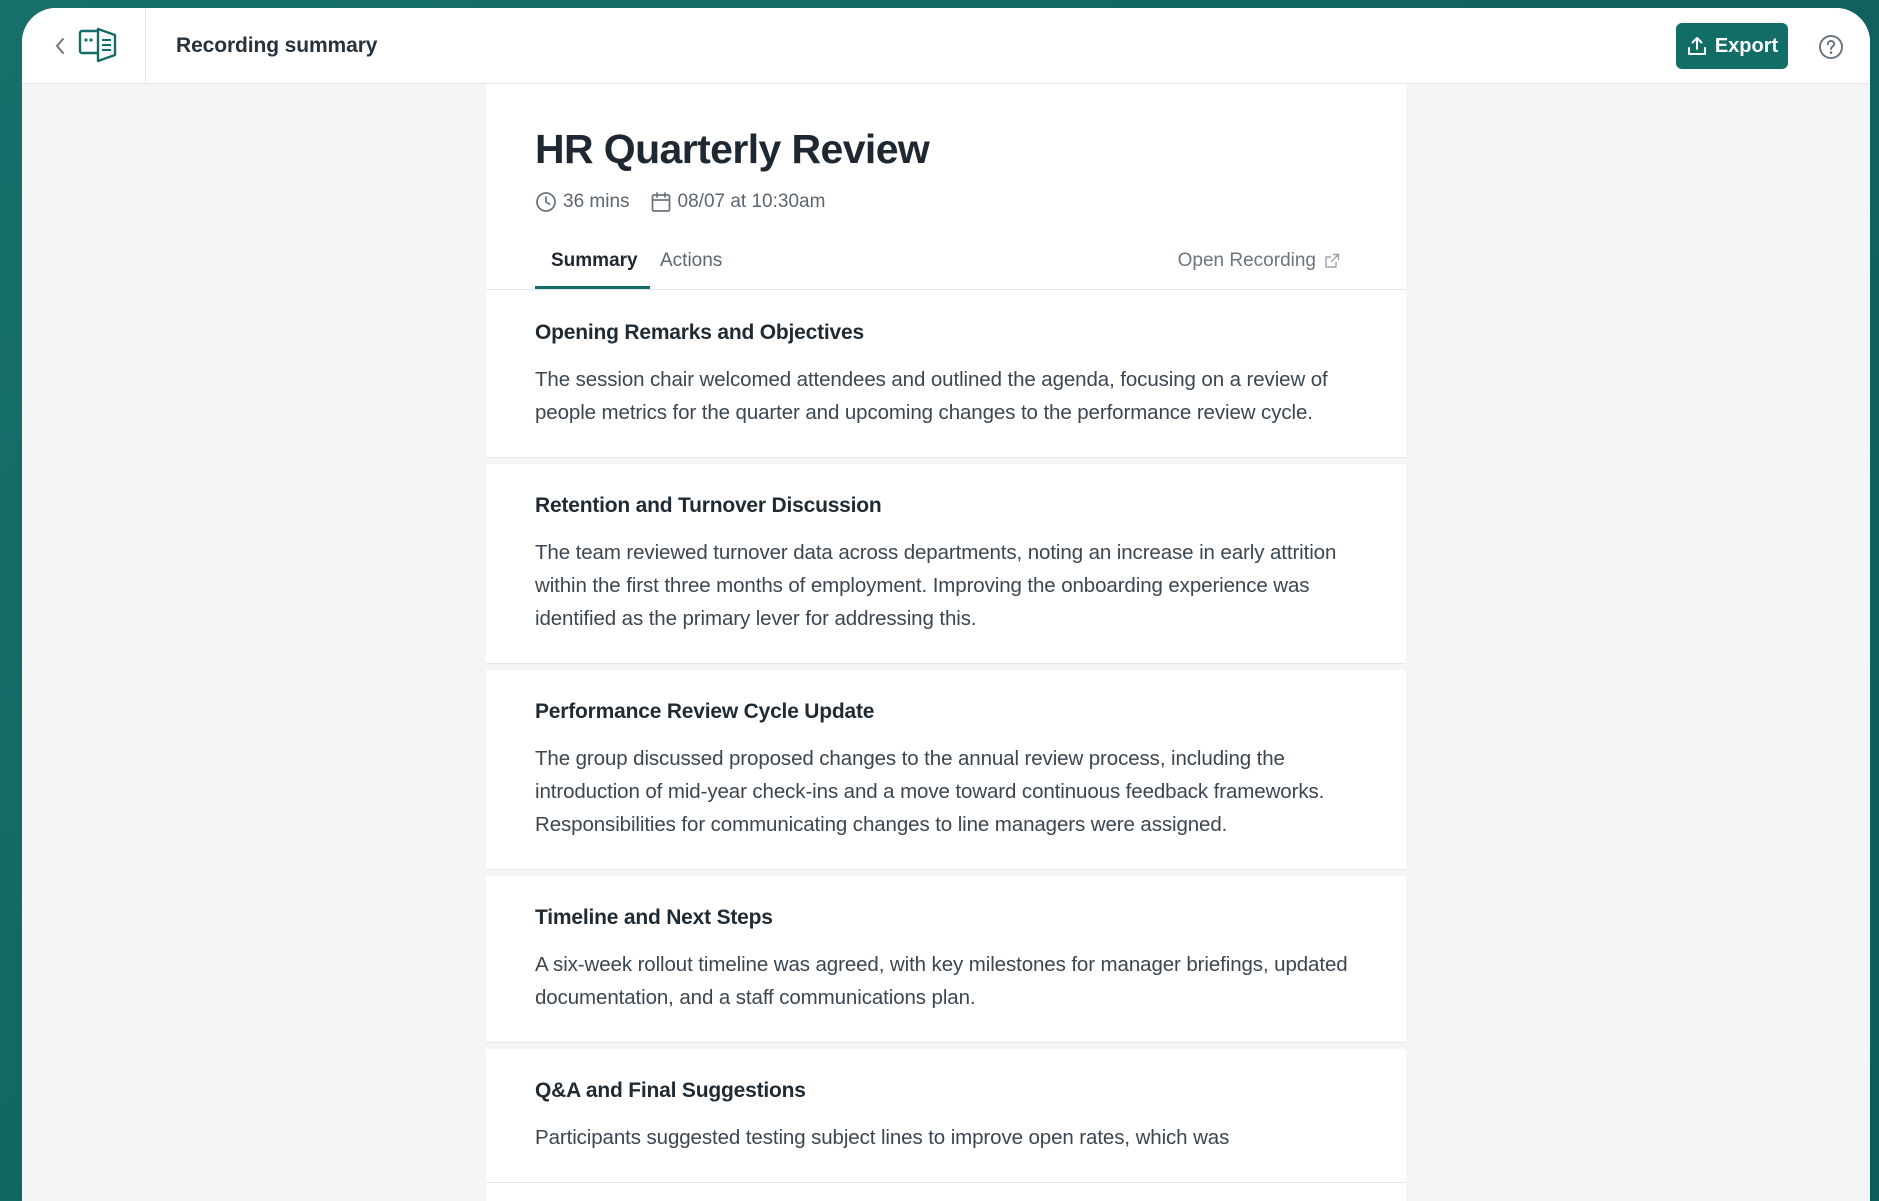  I want to click on calendar-icon, so click(660, 202).